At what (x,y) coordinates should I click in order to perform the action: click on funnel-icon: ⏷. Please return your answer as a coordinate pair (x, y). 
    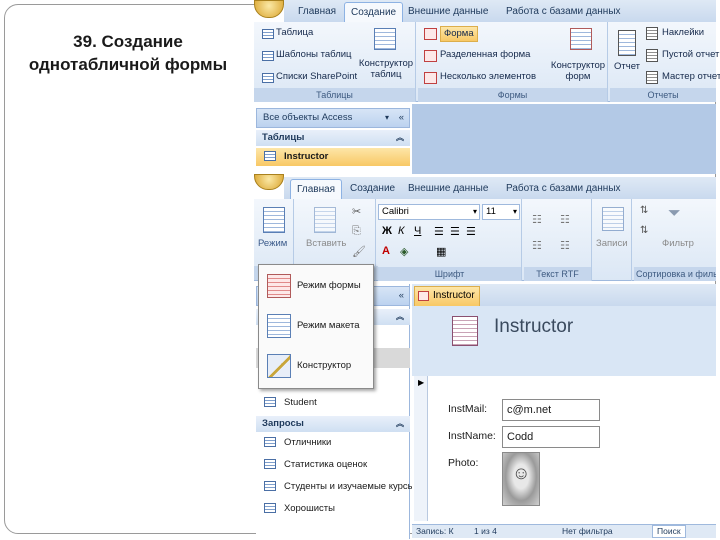
    Looking at the image, I should click on (674, 214).